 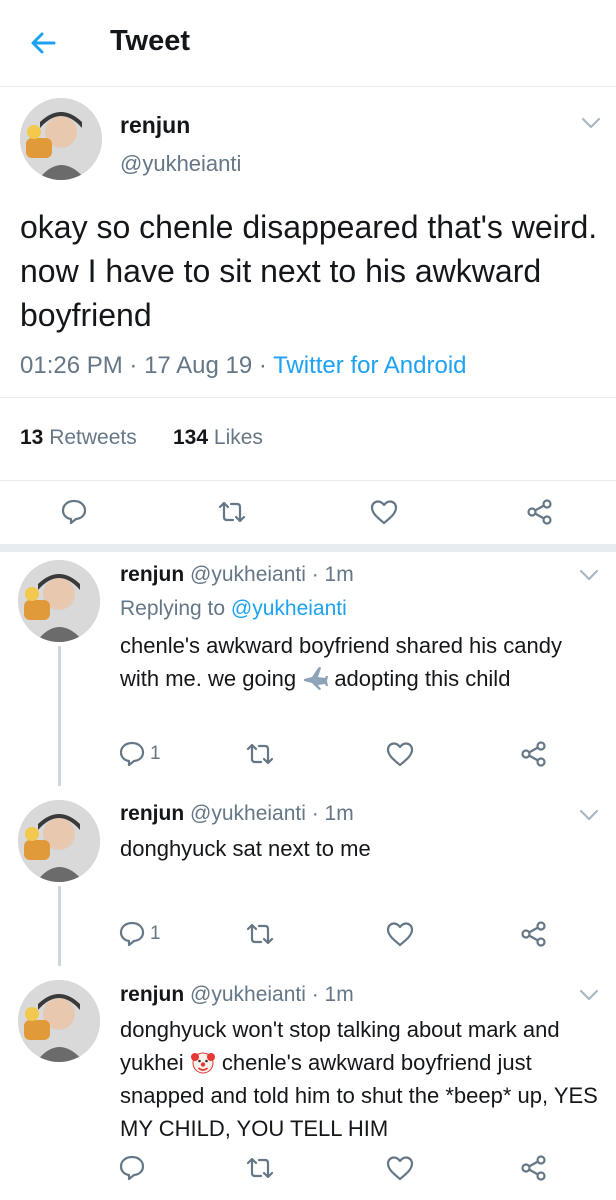 I want to click on page-title: Tweet, so click(x=150, y=41).